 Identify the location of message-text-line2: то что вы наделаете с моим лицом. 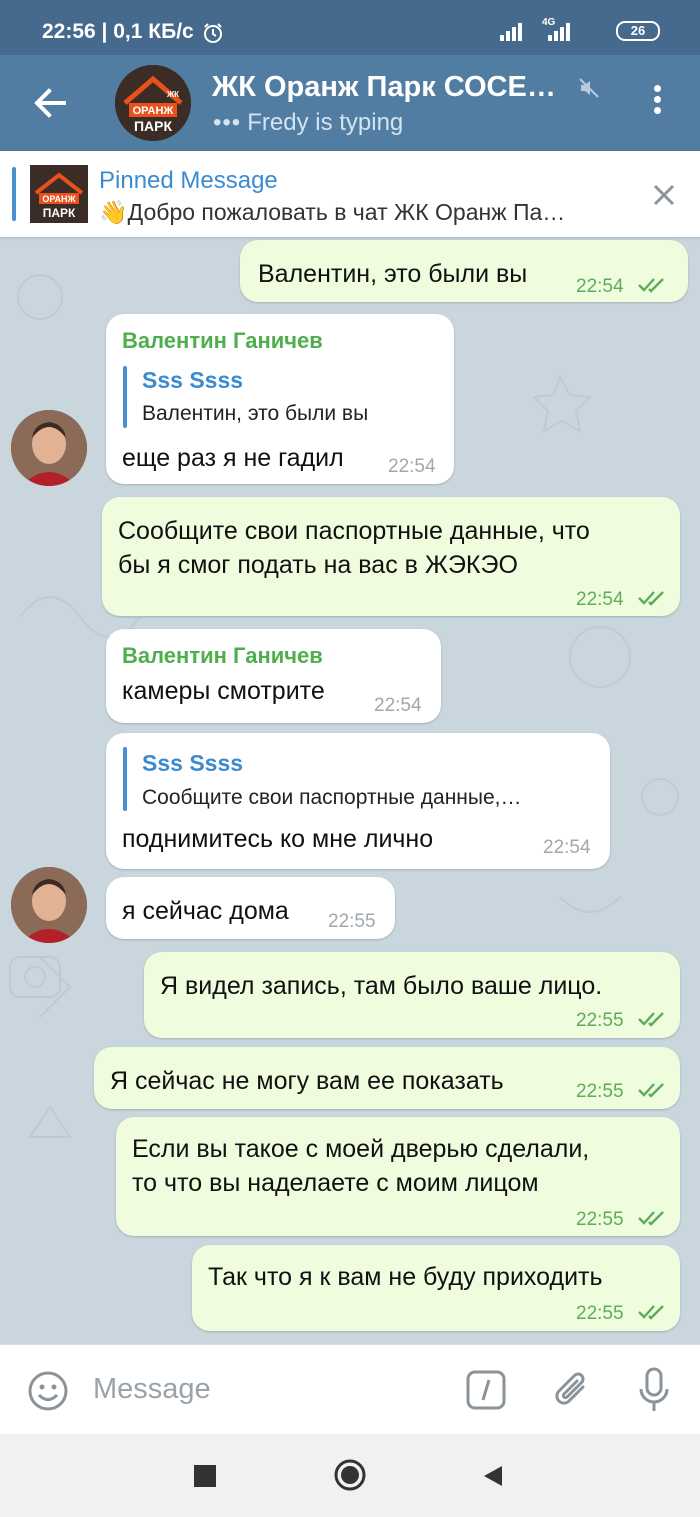
(335, 1183).